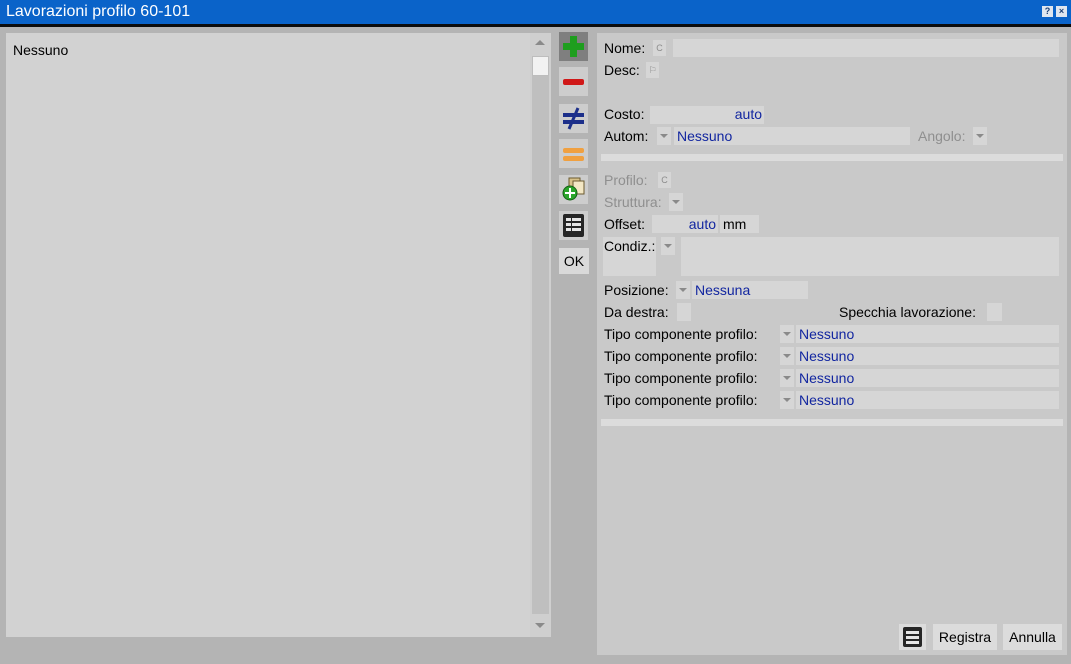 This screenshot has height=664, width=1071. I want to click on equal-button, so click(573, 153).